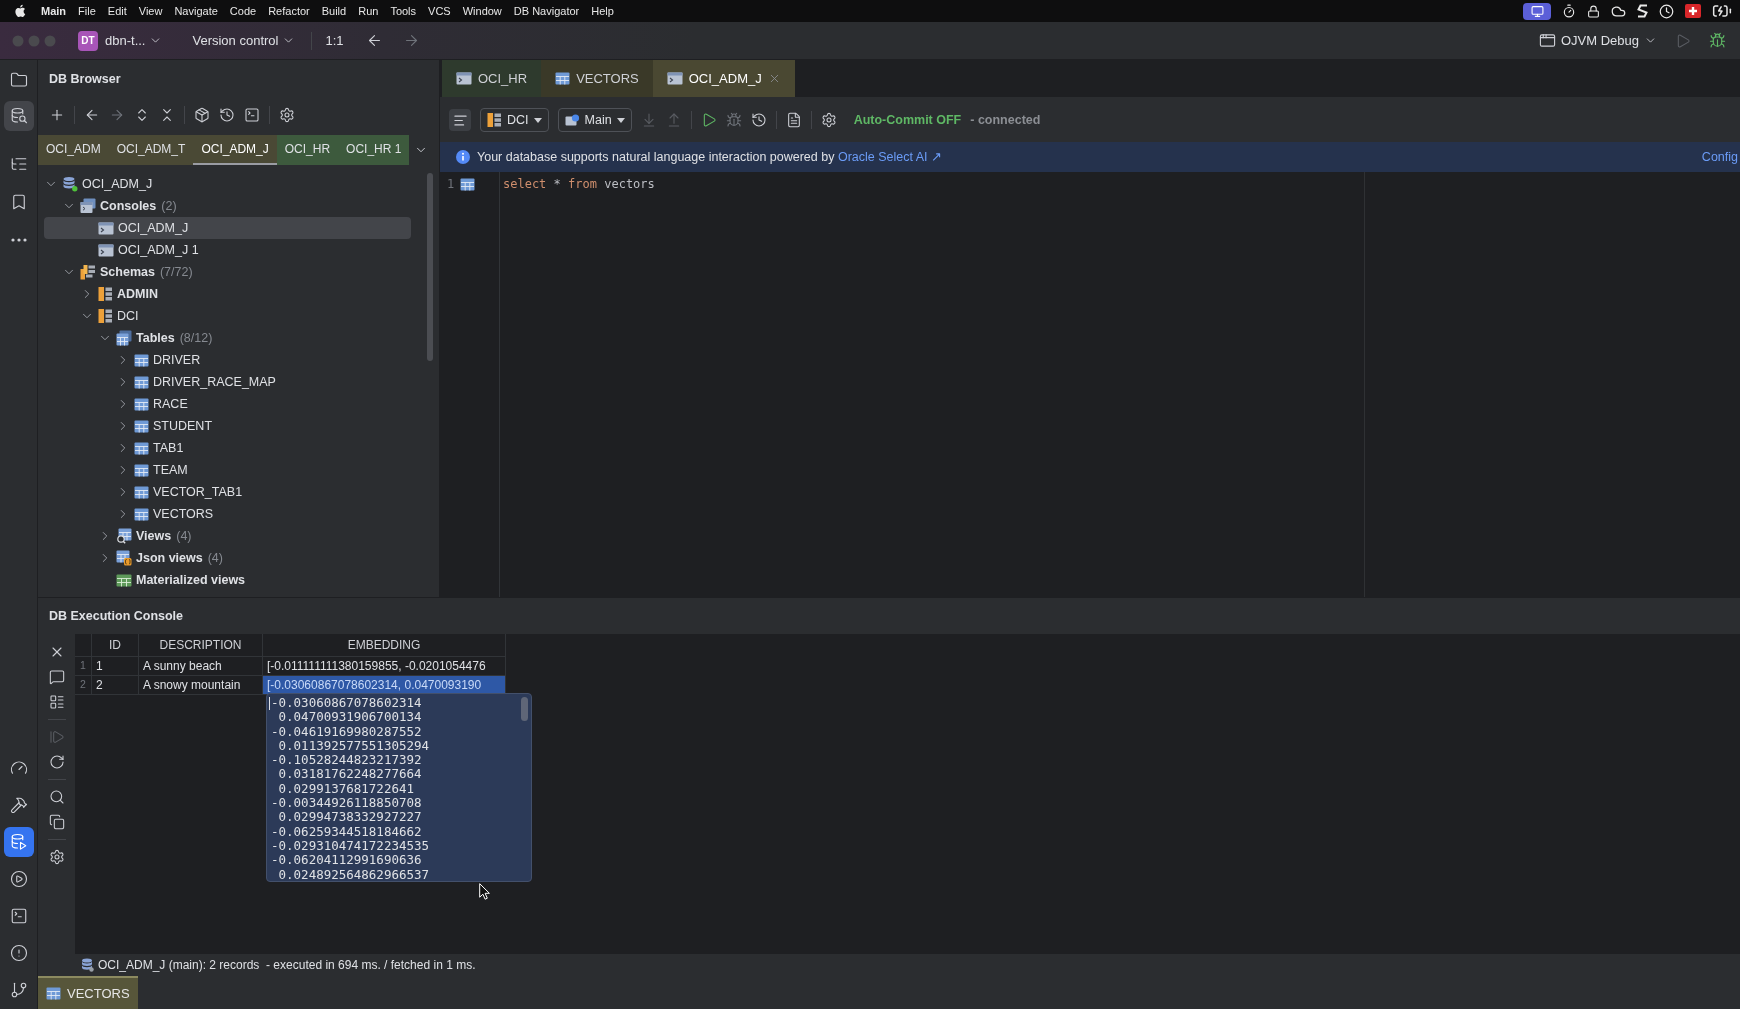  What do you see at coordinates (202, 115) in the screenshot?
I see `package-icon` at bounding box center [202, 115].